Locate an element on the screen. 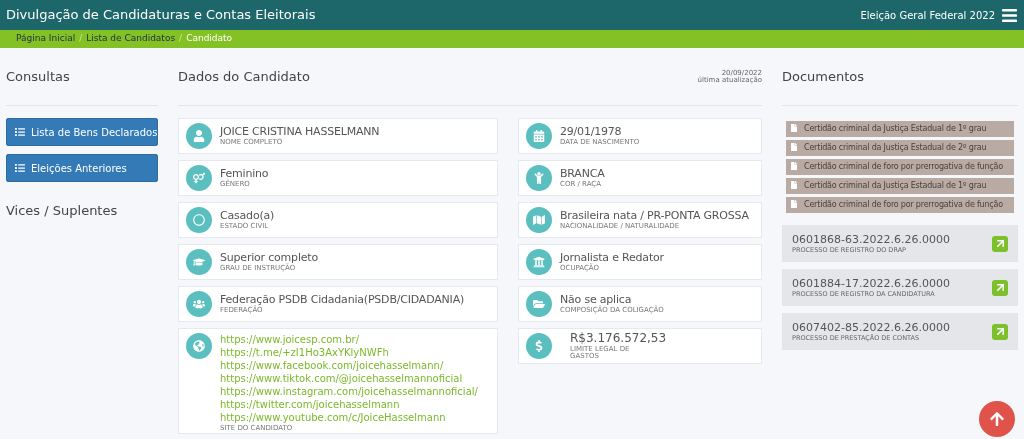 This screenshot has height=439, width=1024. scroll-top-button is located at coordinates (997, 419).